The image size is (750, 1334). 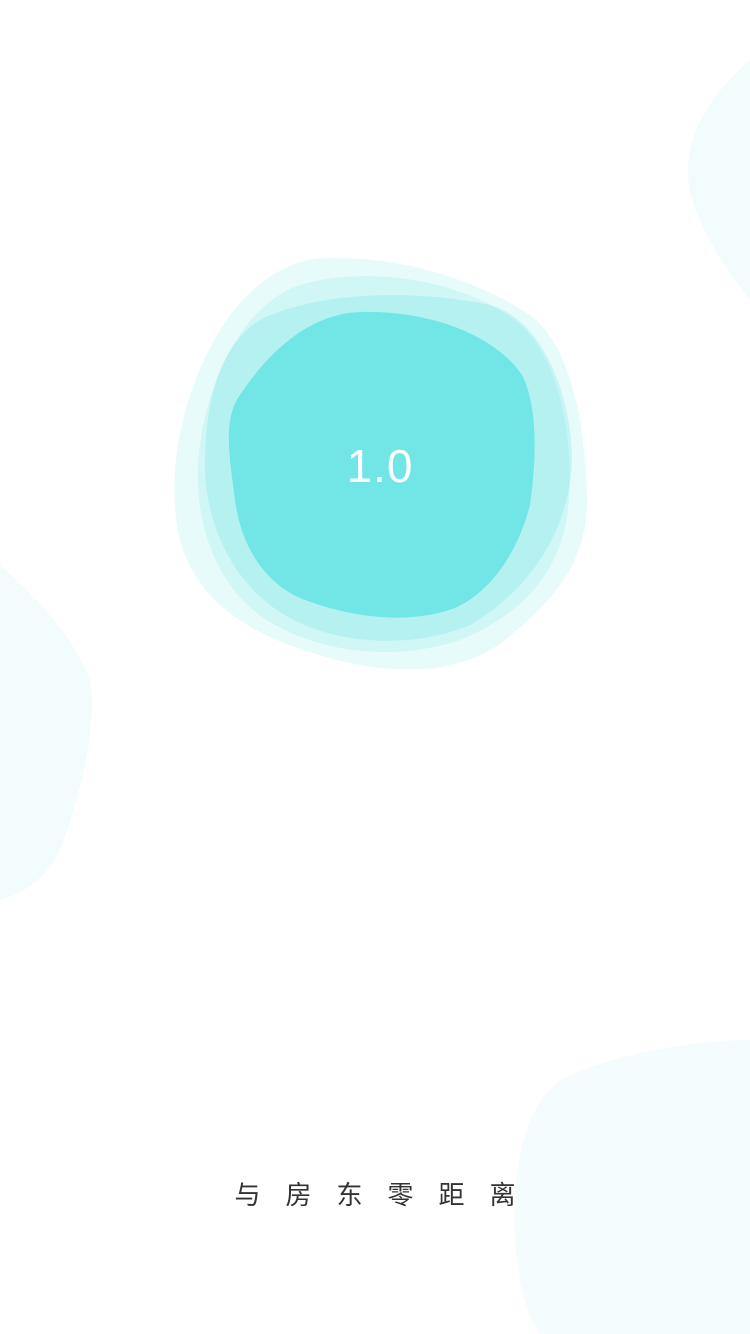 I want to click on tagline-text: 与房东零距离, so click(x=387, y=1196).